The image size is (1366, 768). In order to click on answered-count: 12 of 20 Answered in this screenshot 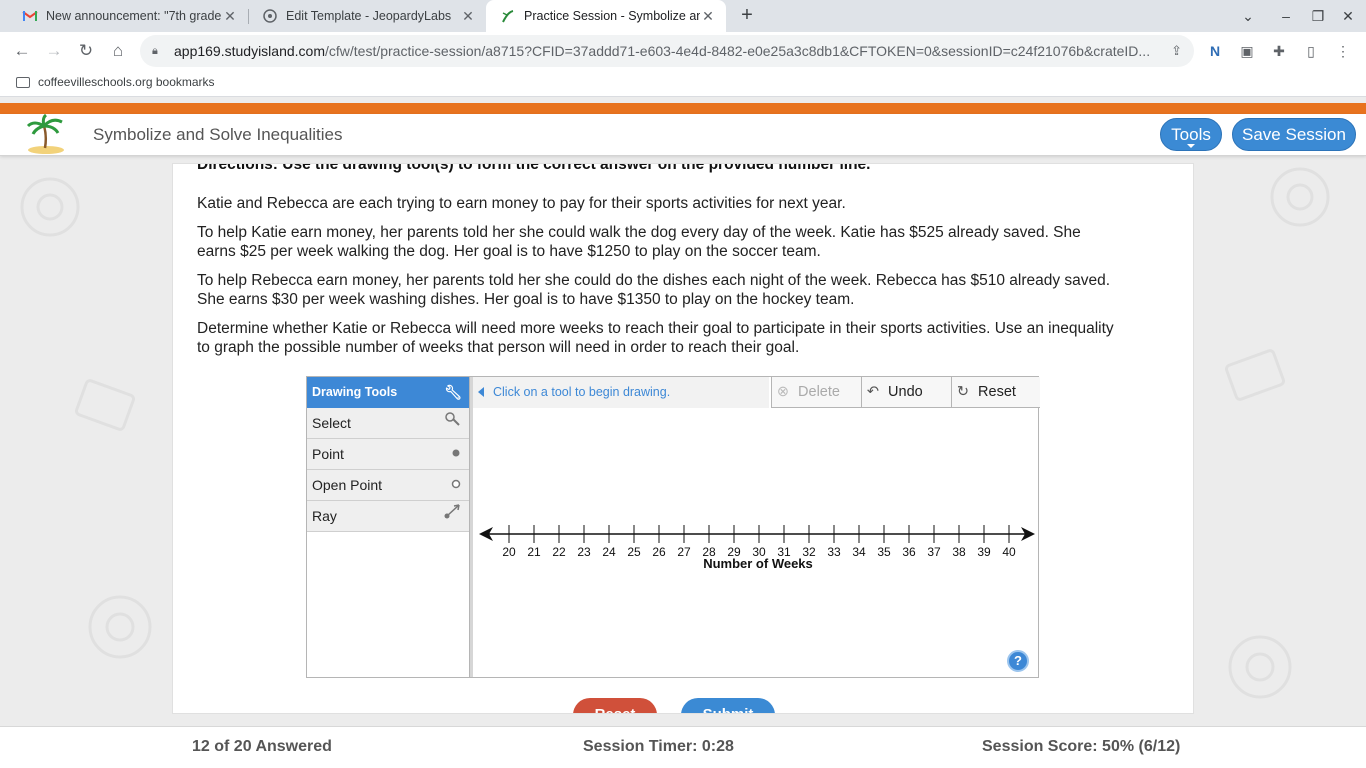, I will do `click(262, 746)`.